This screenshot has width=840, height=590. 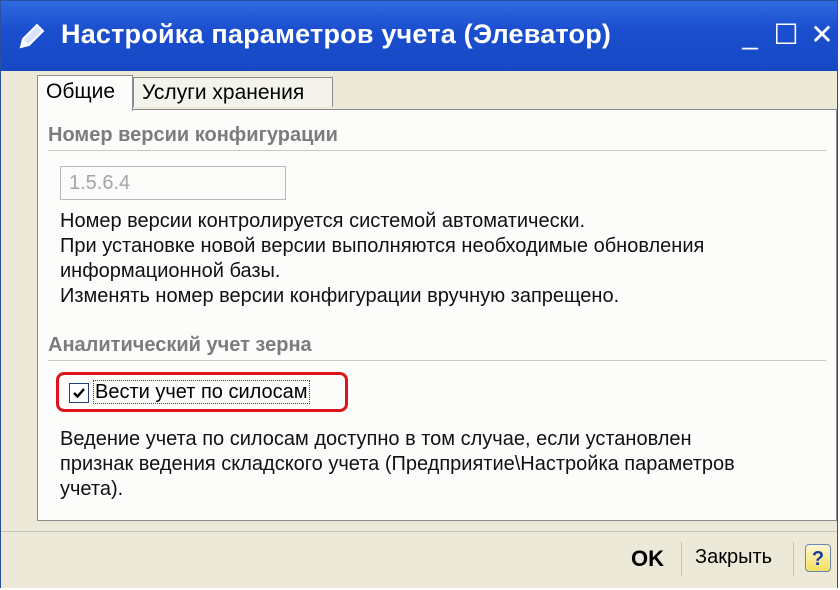 I want to click on tab-general: Общие, so click(x=85, y=93).